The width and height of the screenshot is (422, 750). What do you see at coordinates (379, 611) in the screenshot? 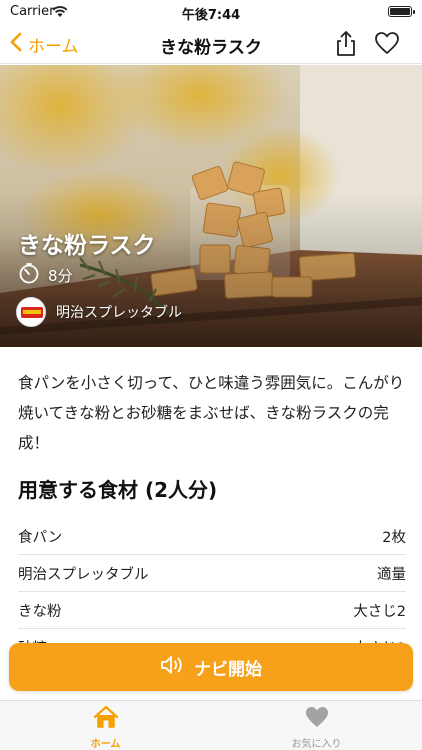
I see `ingredient-amount: 大さじ2` at bounding box center [379, 611].